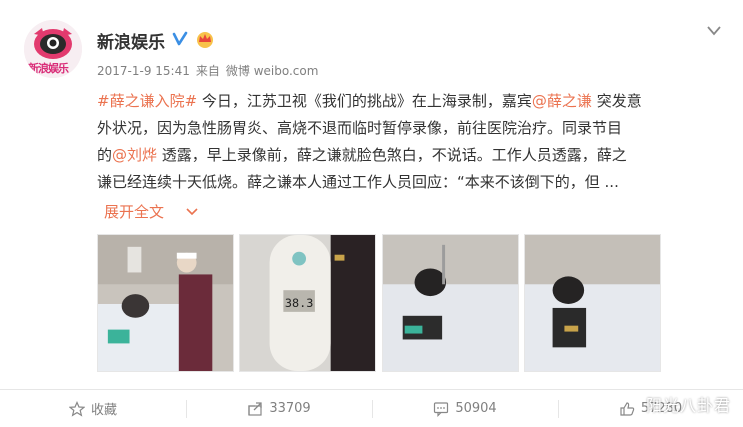 This screenshot has width=743, height=427. What do you see at coordinates (562, 101) in the screenshot?
I see `mention-link: @薛之谦` at bounding box center [562, 101].